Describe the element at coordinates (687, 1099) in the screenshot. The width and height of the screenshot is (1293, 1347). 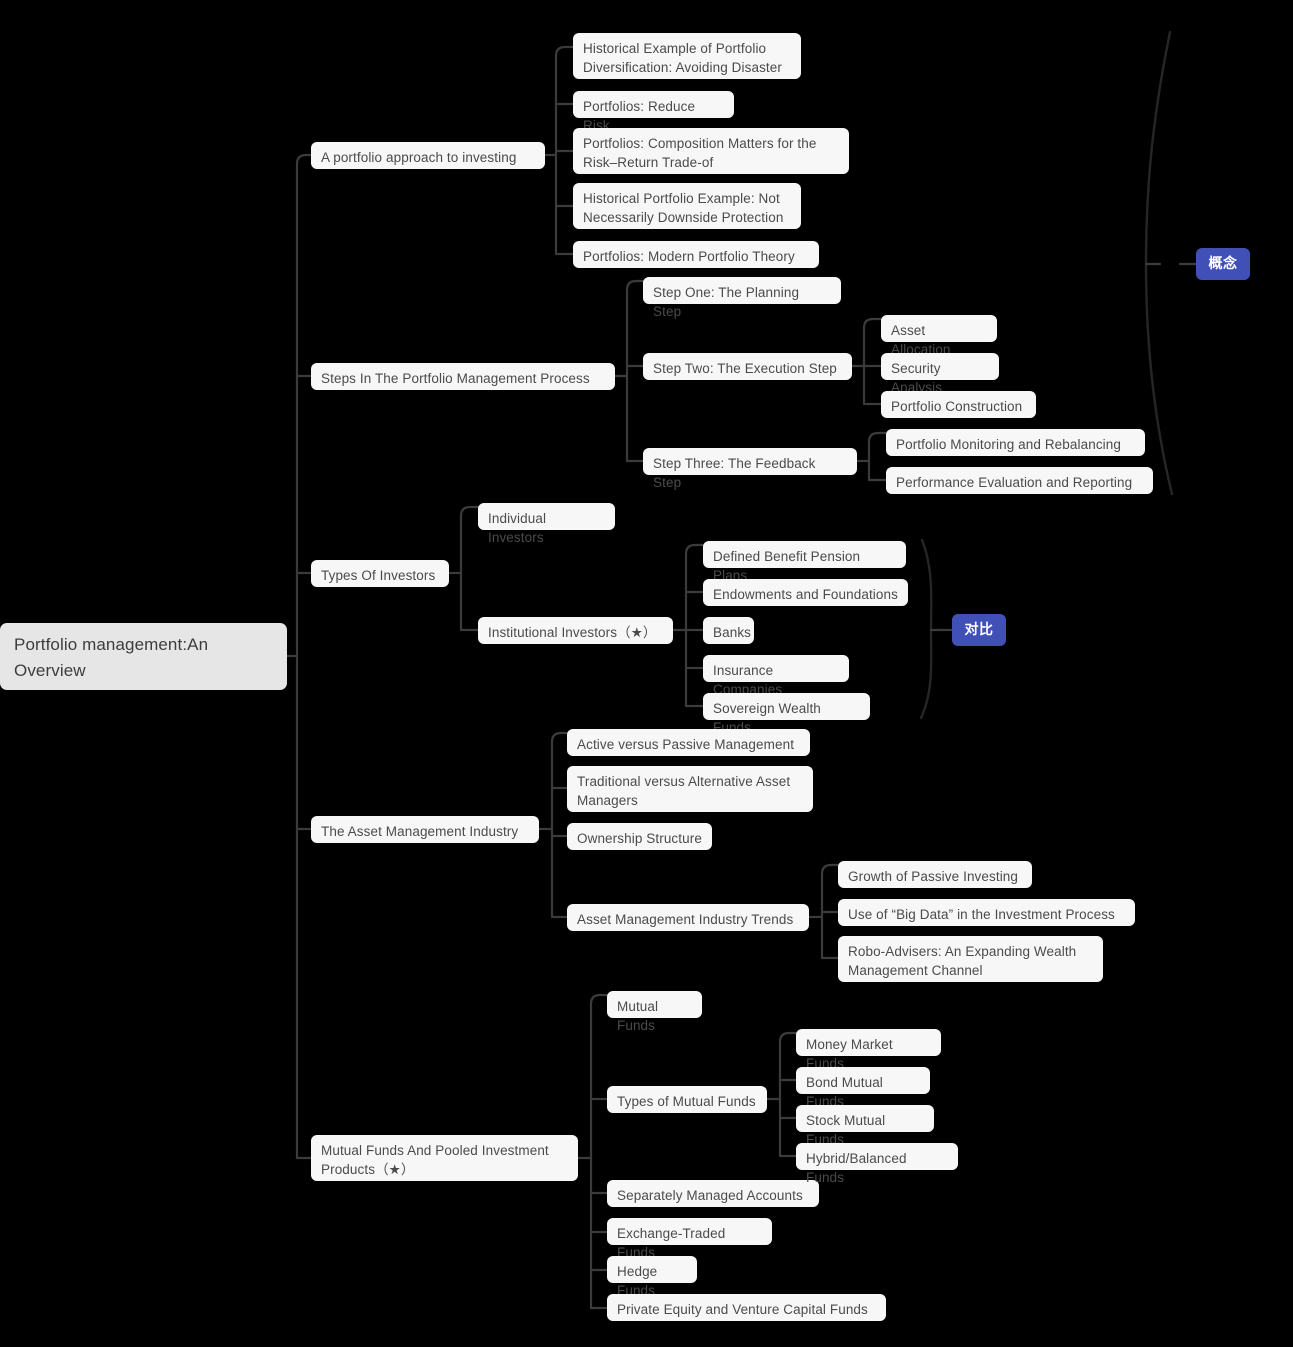
I see `node-types-of-mutual-funds: Types of Mutual Funds` at that location.